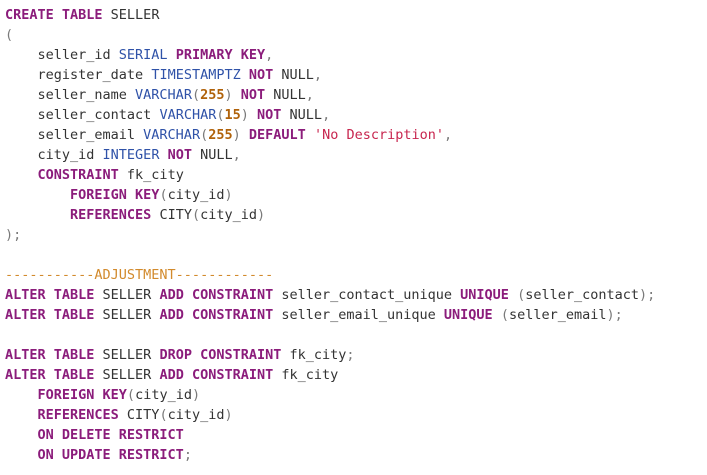 This screenshot has height=475, width=707. I want to click on code-line: ON UPDATE RESTRICT;, so click(356, 455).